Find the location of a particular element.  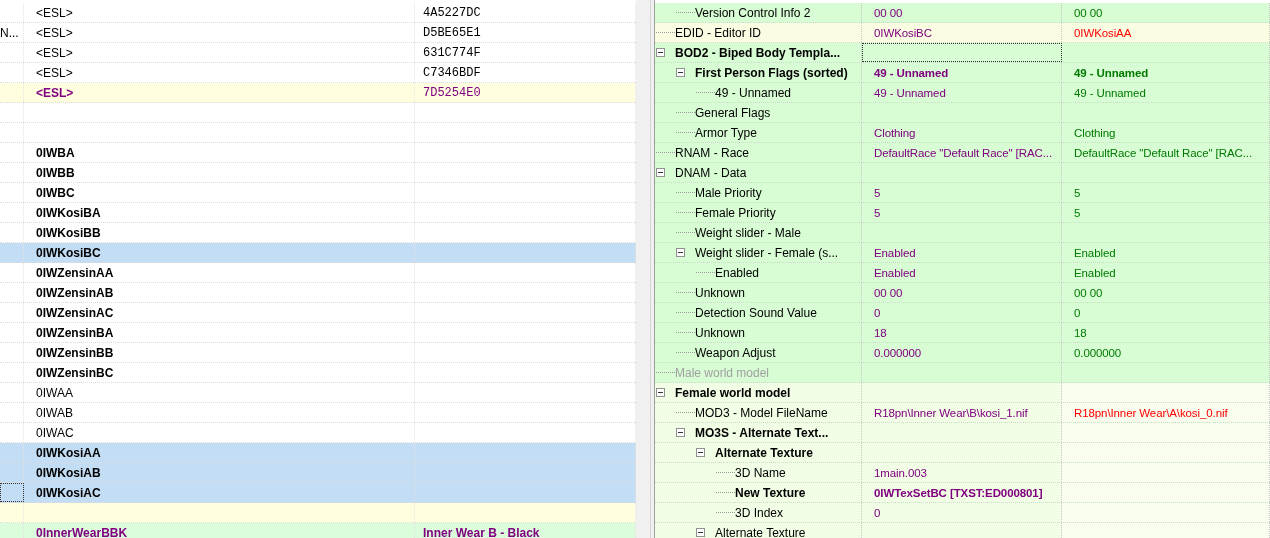

table-row: 0IWAC is located at coordinates (318, 433).